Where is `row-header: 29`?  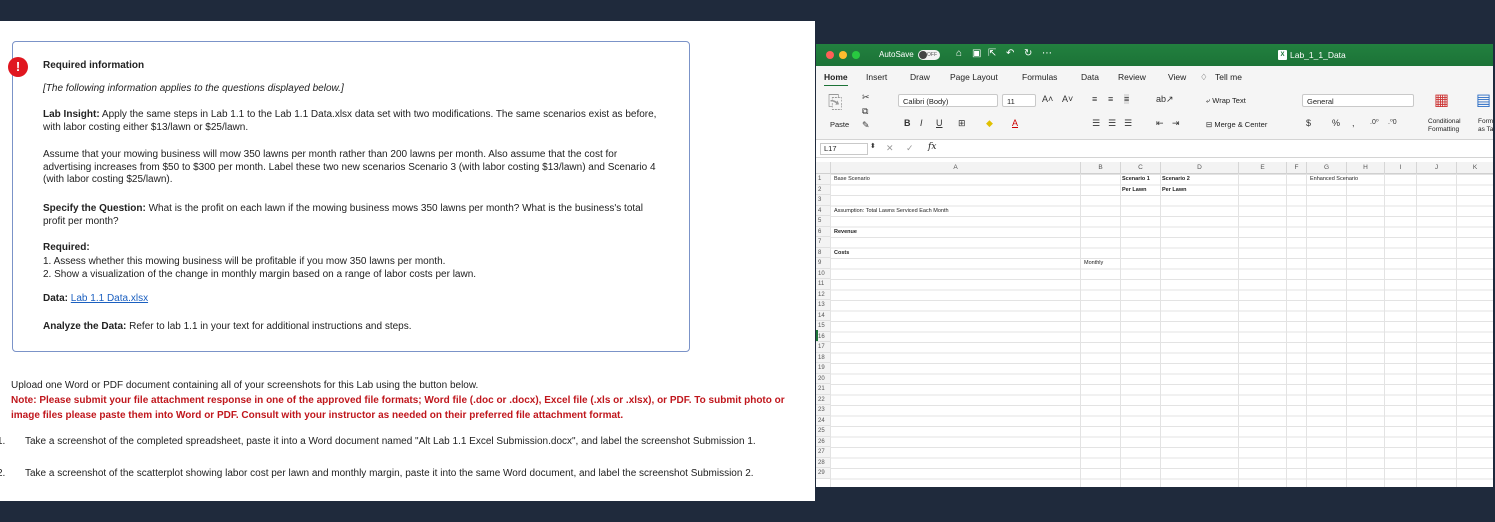 row-header: 29 is located at coordinates (823, 473).